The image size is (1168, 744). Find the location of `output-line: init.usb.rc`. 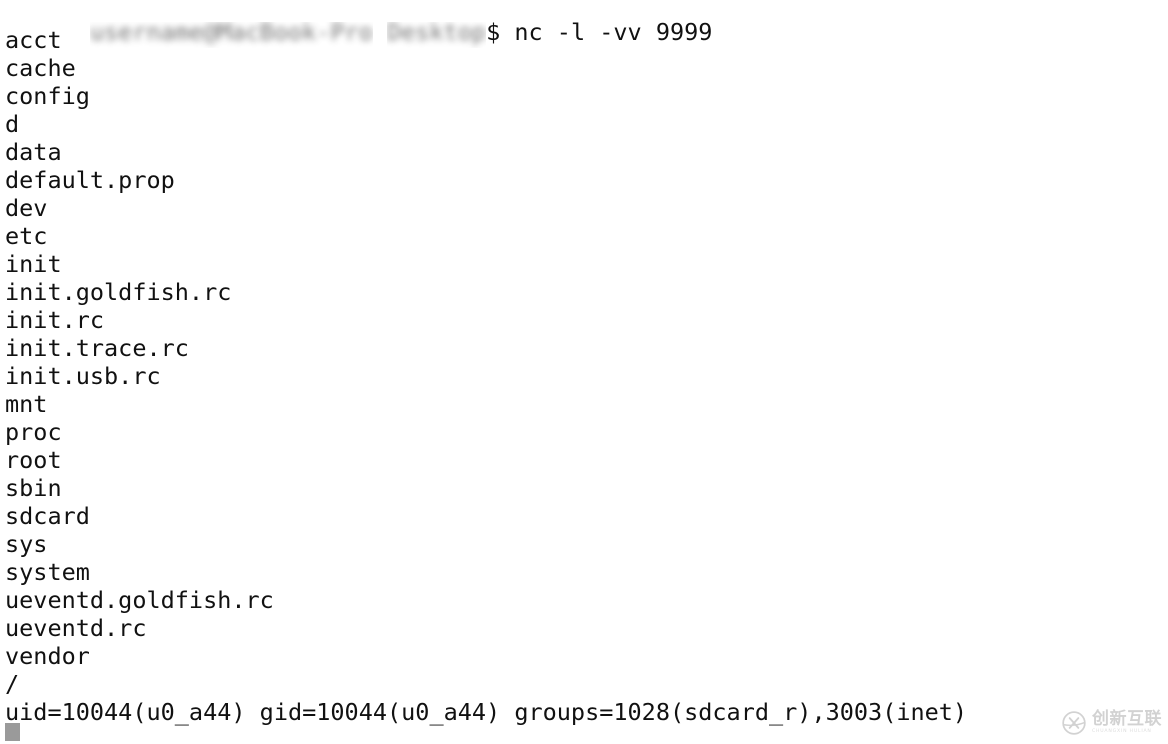

output-line: init.usb.rc is located at coordinates (83, 376).